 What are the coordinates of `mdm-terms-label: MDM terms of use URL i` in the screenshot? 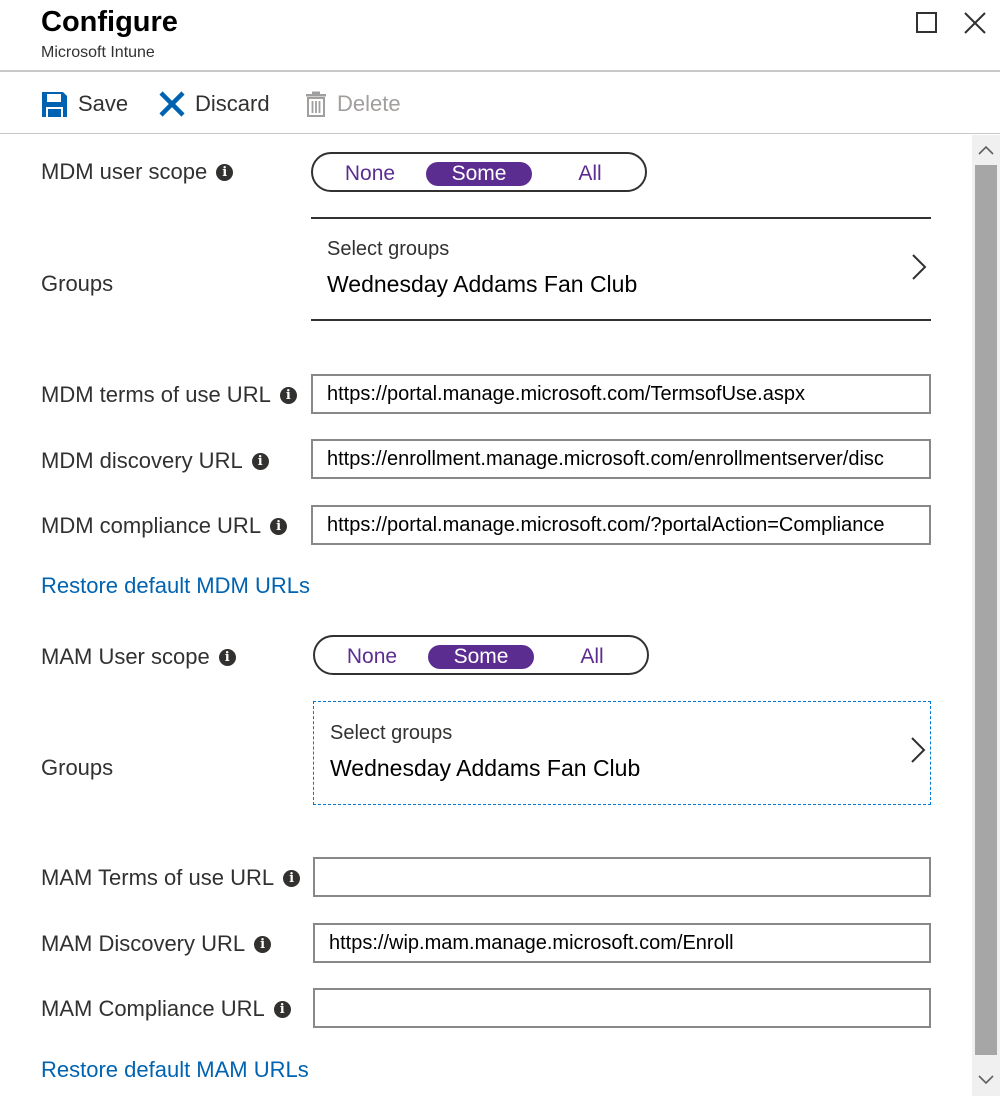 It's located at (169, 395).